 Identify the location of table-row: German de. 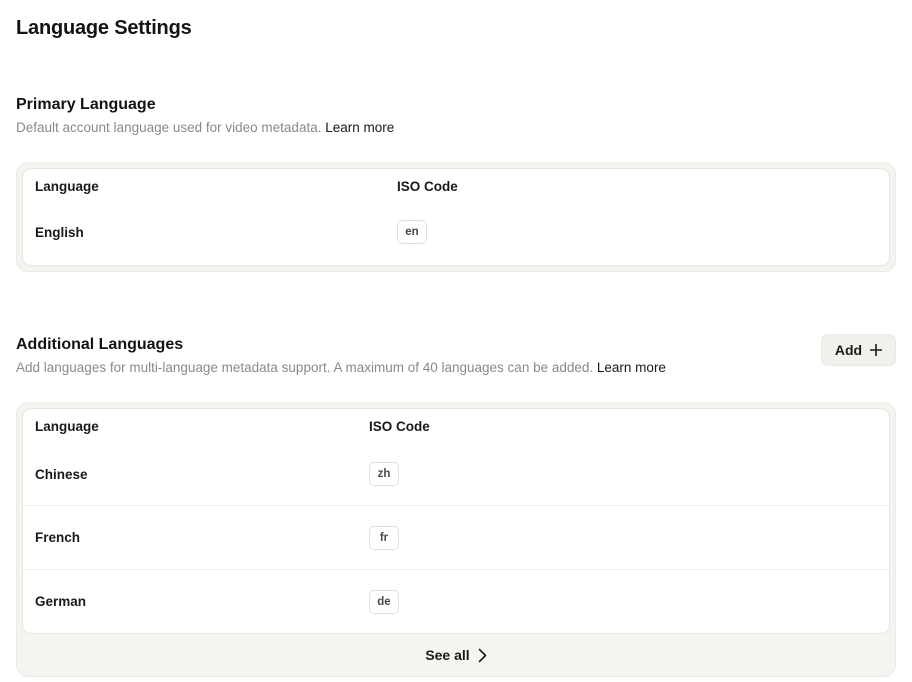
(456, 601).